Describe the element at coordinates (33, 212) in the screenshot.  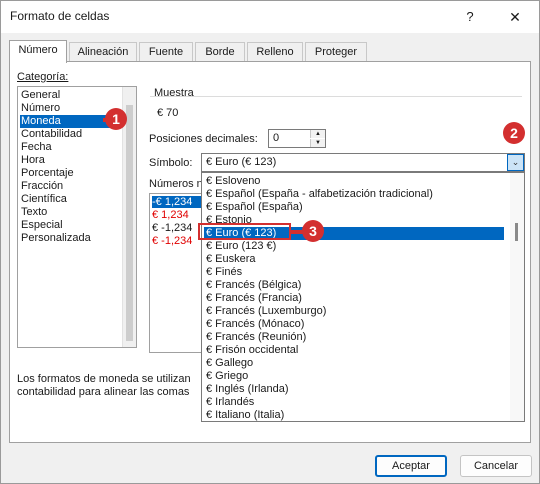
I see `category-item: Texto` at that location.